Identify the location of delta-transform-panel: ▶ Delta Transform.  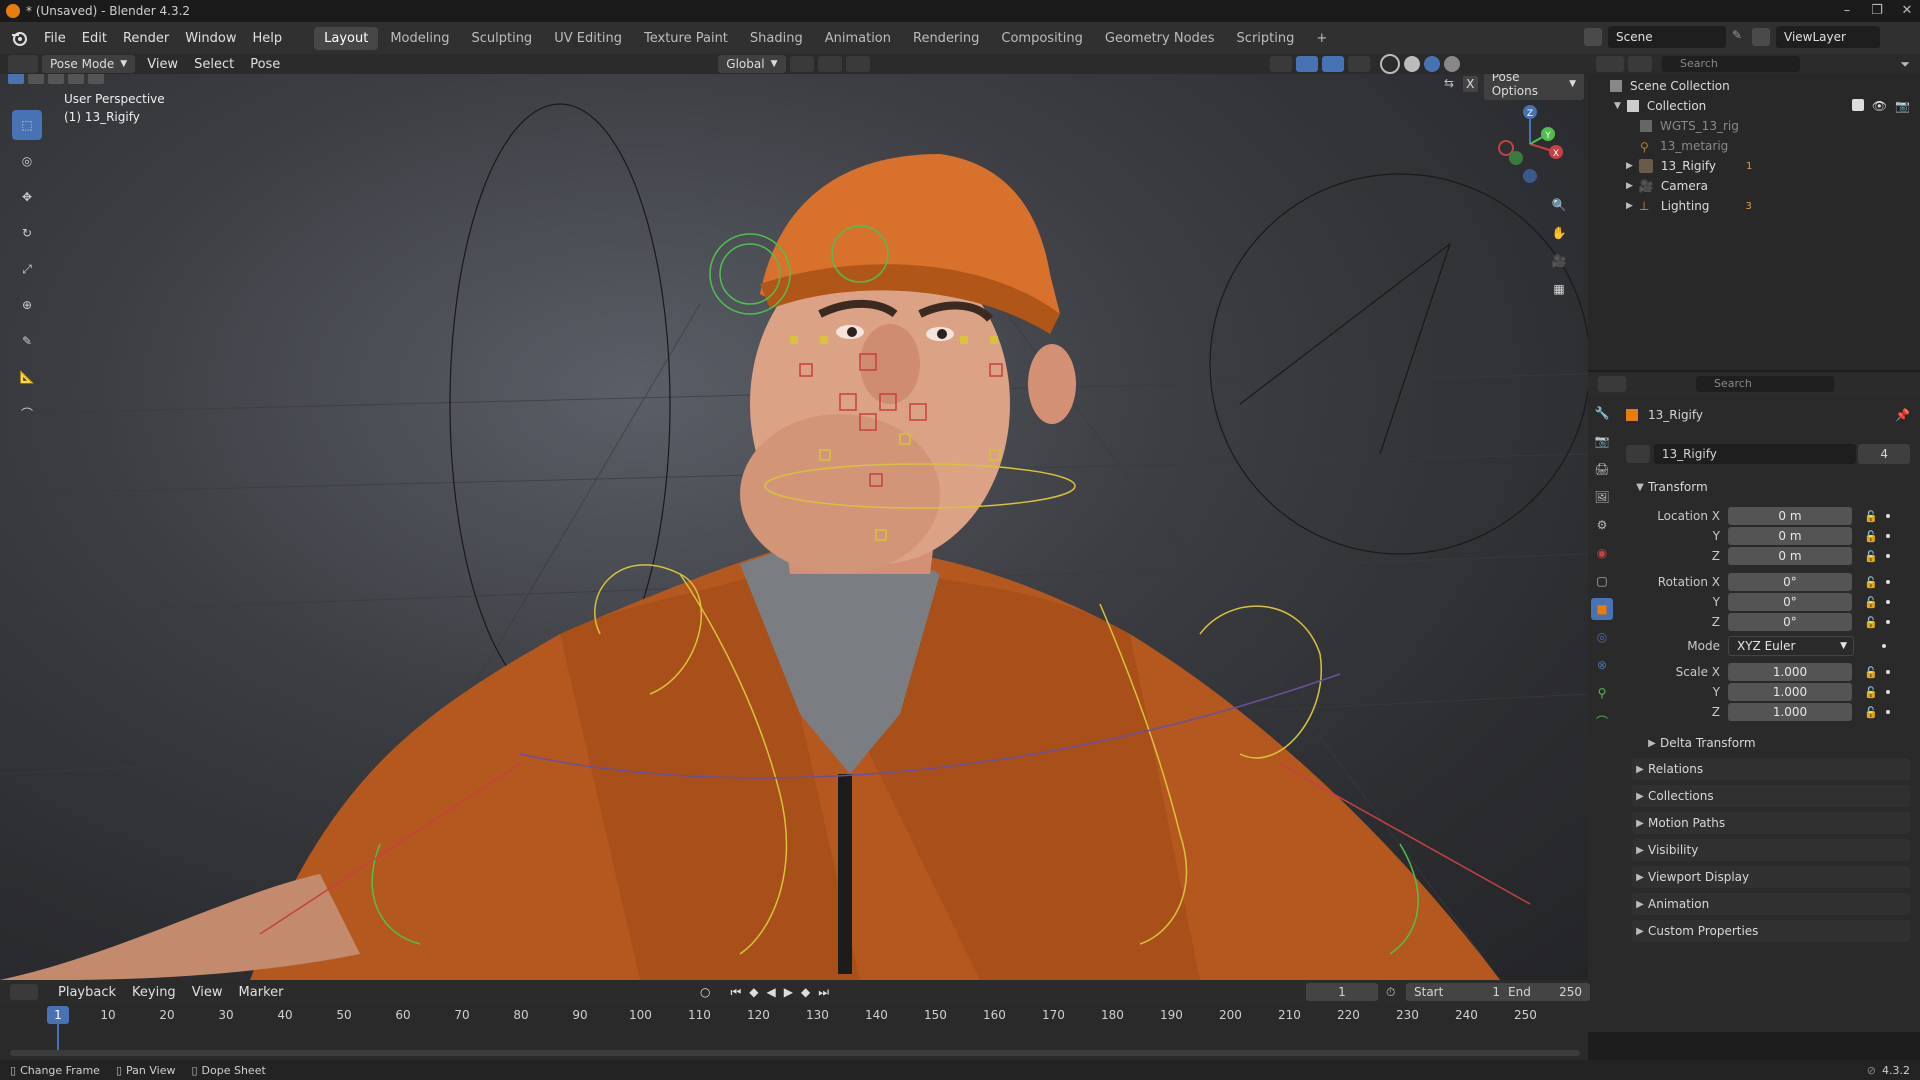
(1777, 743).